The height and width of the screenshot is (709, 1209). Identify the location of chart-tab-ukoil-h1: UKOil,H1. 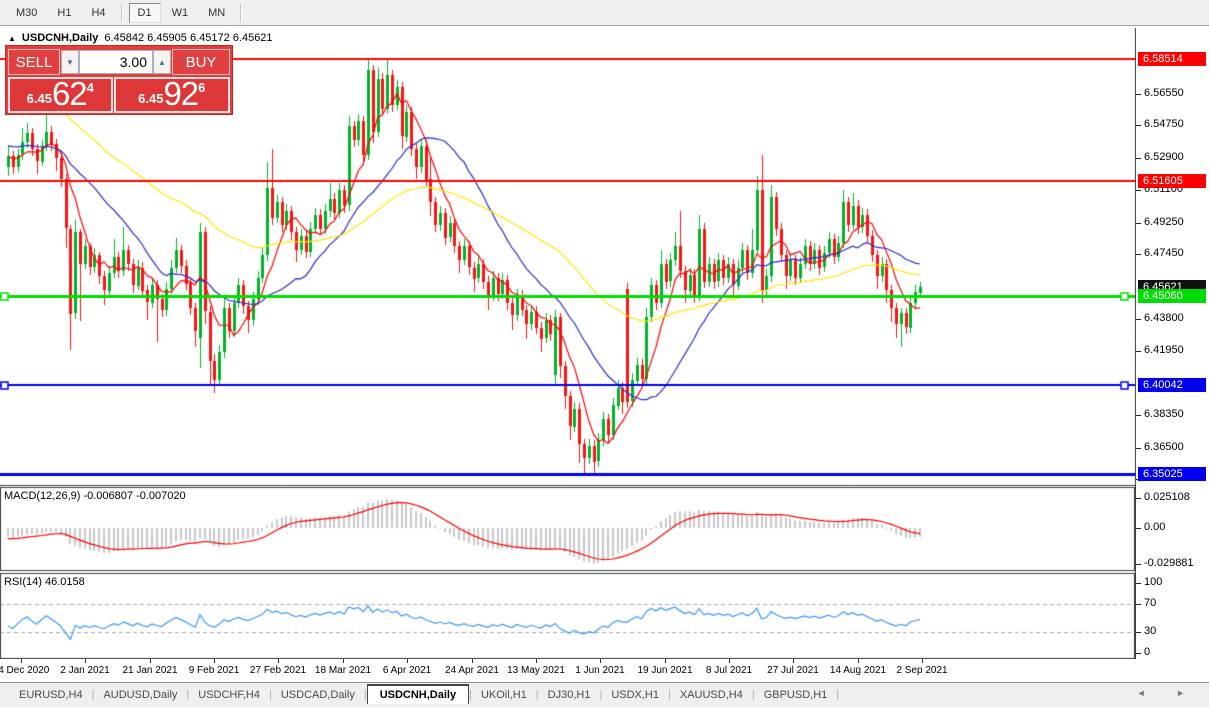
(504, 695).